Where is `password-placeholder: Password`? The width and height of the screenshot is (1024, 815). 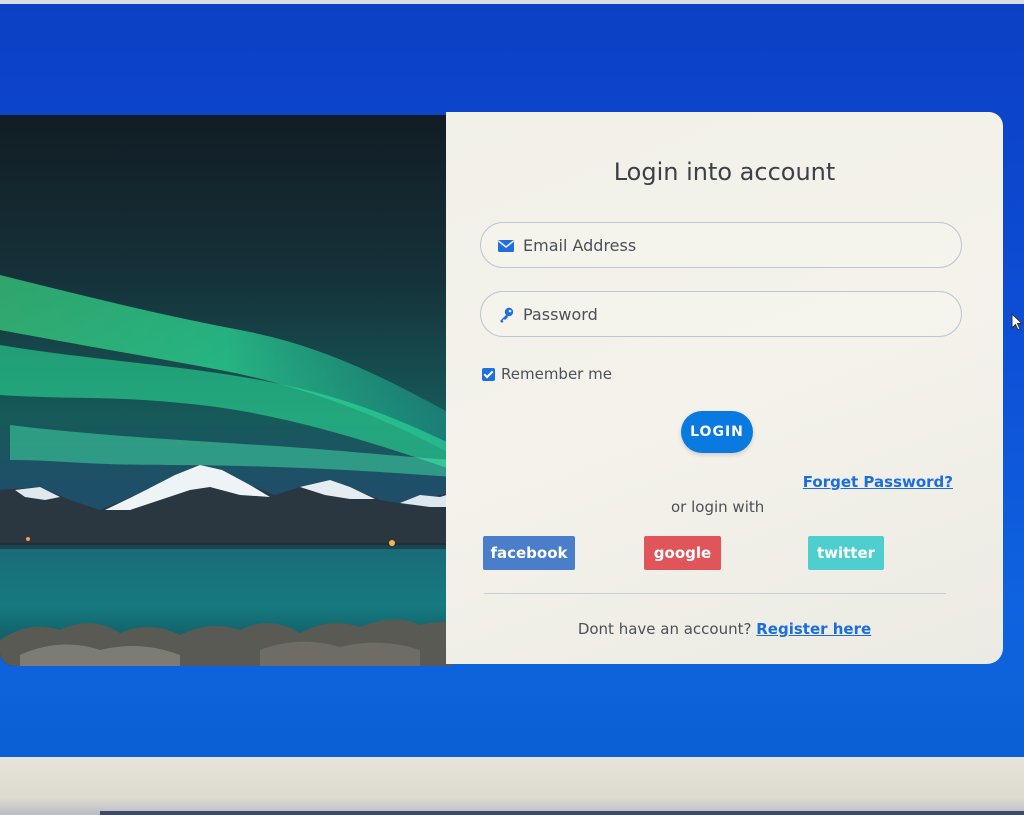
password-placeholder: Password is located at coordinates (560, 314).